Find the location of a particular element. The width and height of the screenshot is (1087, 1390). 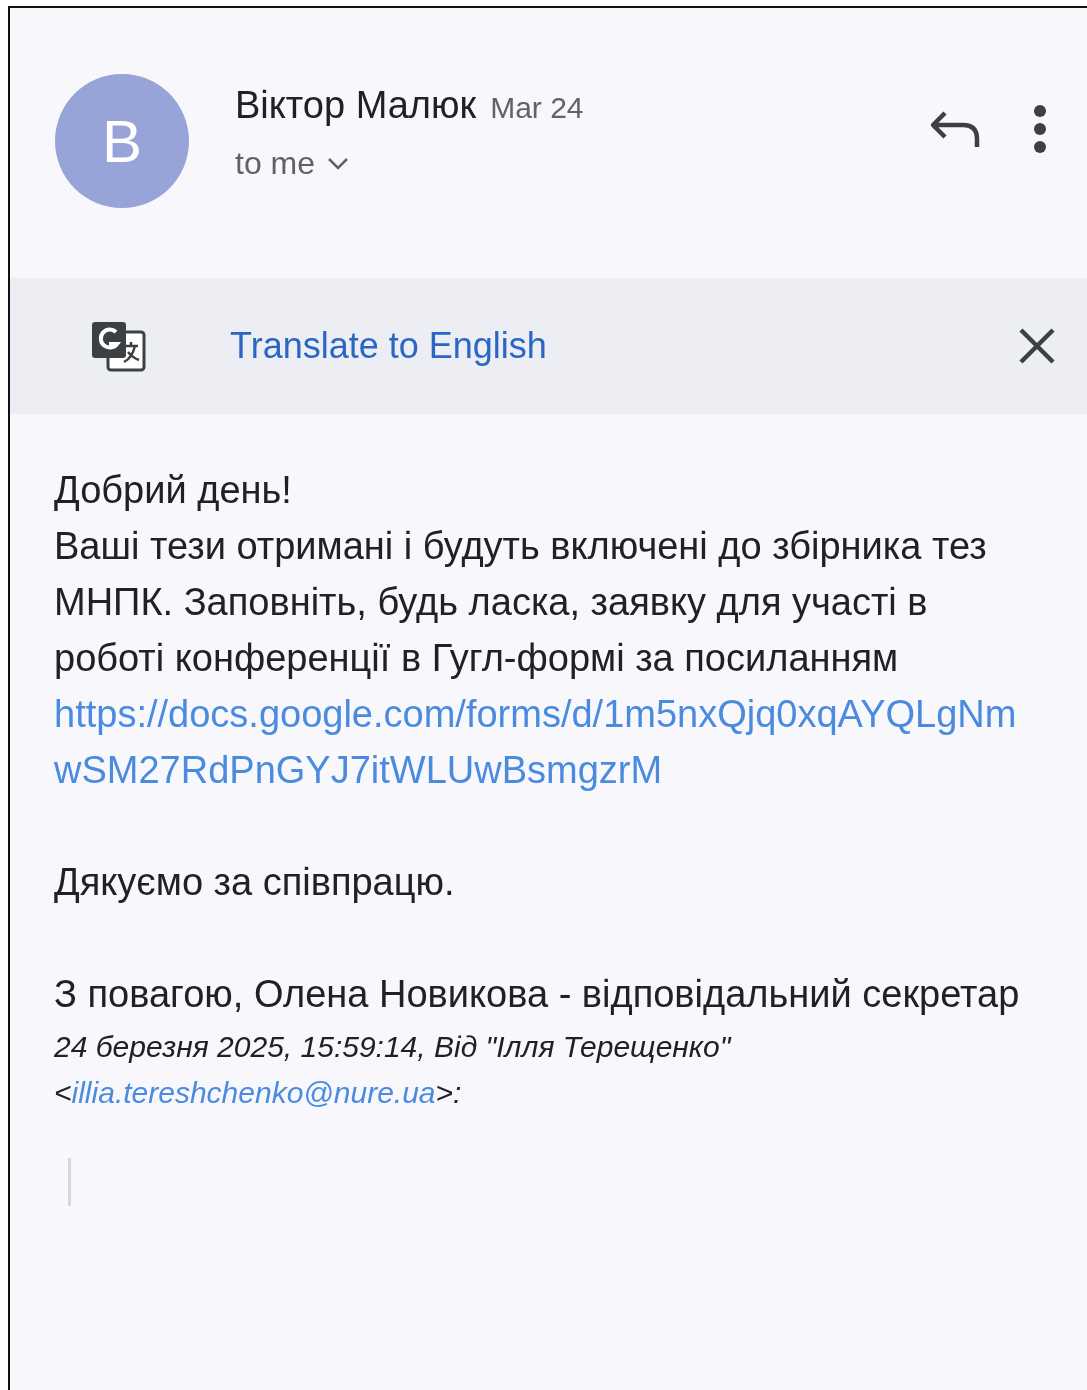

close-button is located at coordinates (1037, 346).